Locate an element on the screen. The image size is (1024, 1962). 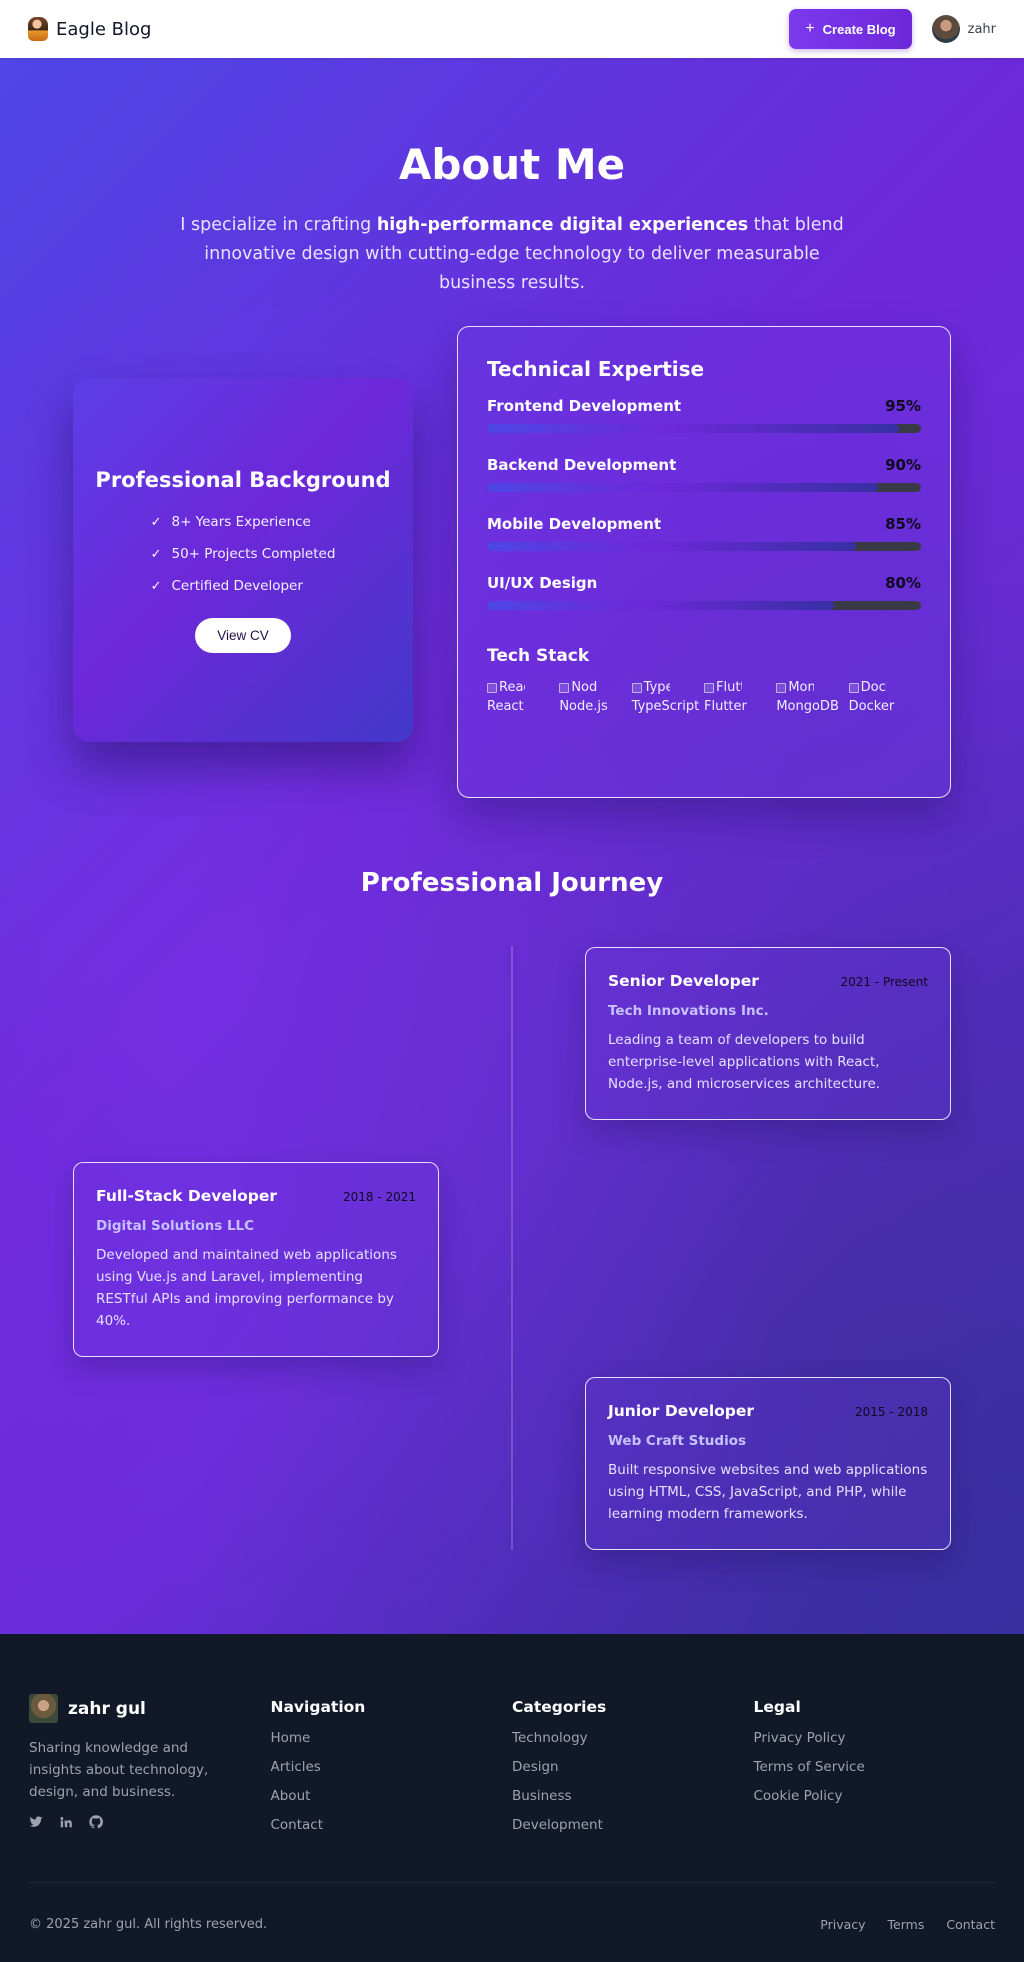
broken-image-icon: Mong is located at coordinates (795, 687).